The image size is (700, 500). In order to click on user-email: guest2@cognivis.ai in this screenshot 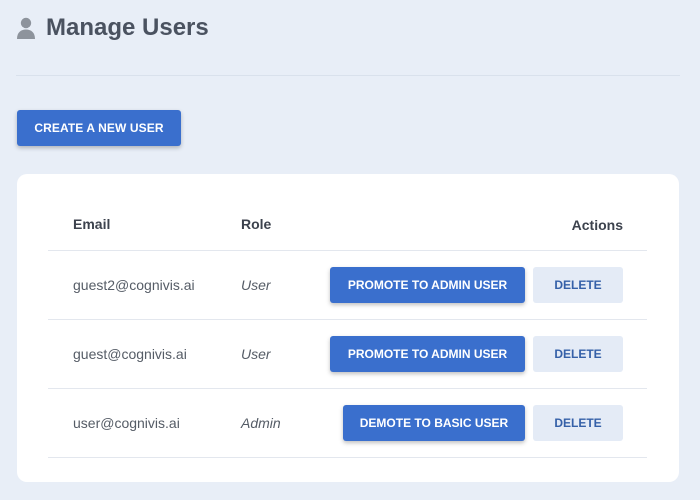, I will do `click(134, 285)`.